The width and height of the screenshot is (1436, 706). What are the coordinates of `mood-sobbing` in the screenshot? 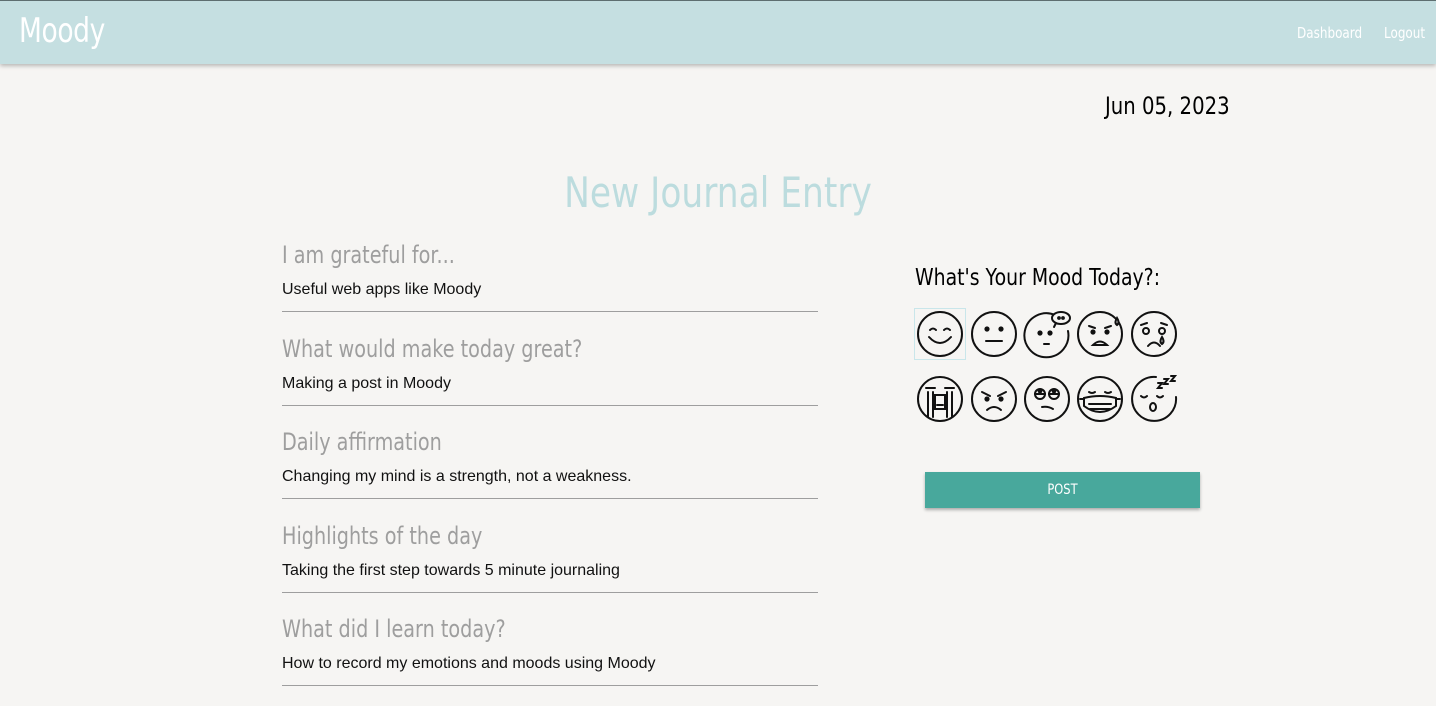 It's located at (940, 399).